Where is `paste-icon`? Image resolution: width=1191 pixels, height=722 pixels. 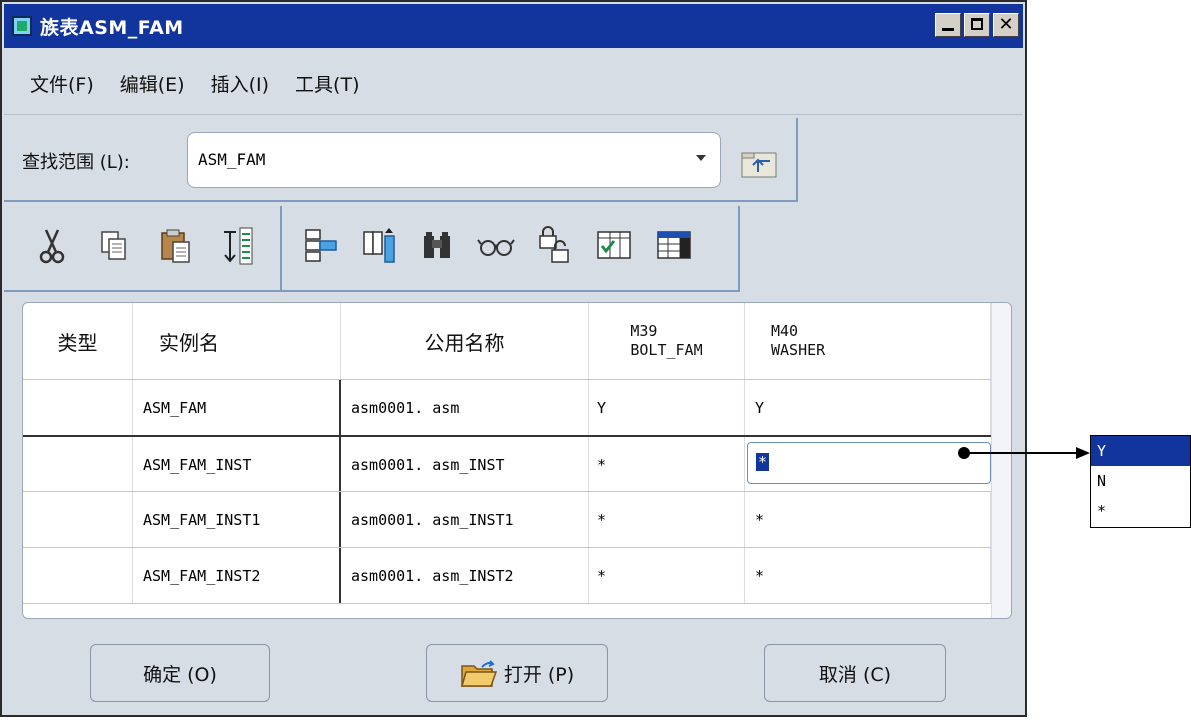 paste-icon is located at coordinates (176, 246).